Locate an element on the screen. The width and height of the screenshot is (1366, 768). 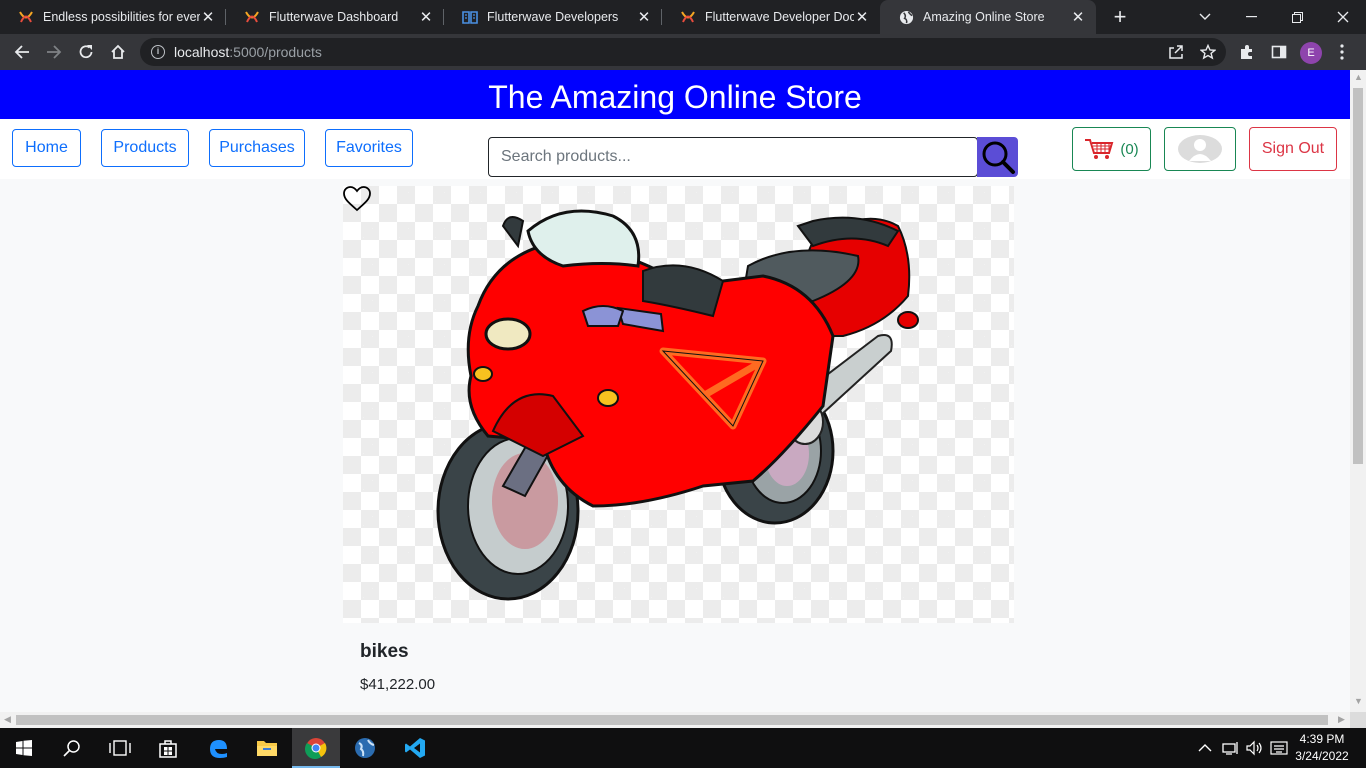
vscode-icon is located at coordinates (415, 748).